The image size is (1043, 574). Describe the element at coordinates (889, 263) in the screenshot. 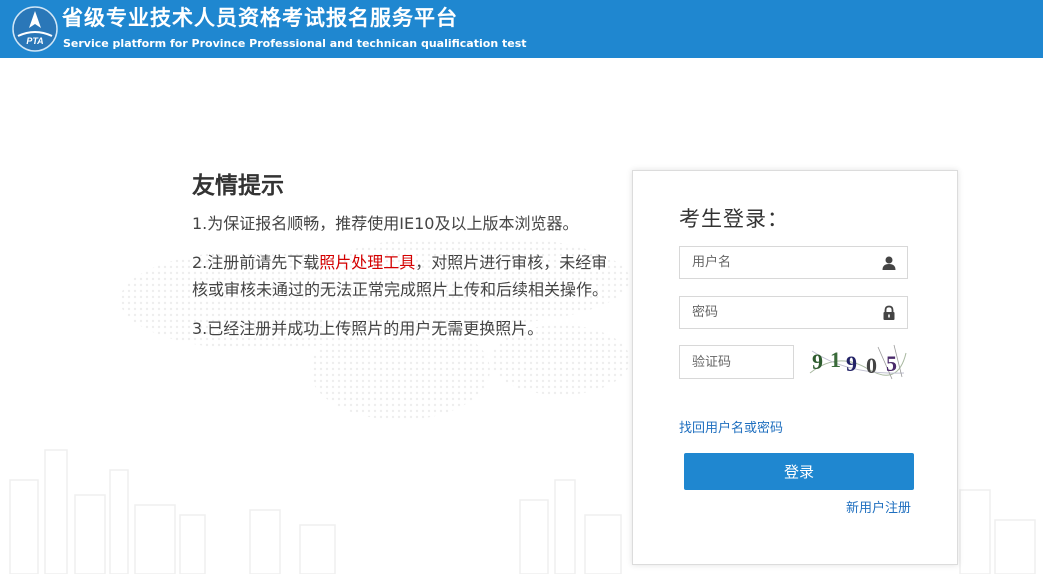

I see `user-icon` at that location.